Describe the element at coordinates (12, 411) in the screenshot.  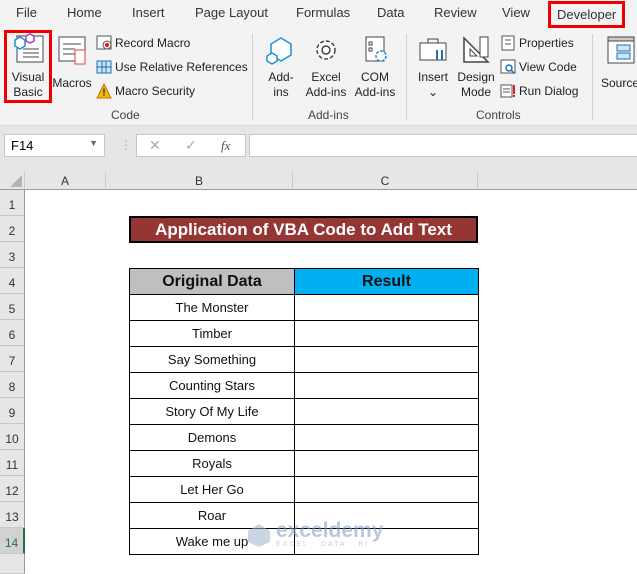
I see `row-header-9: 9` at that location.